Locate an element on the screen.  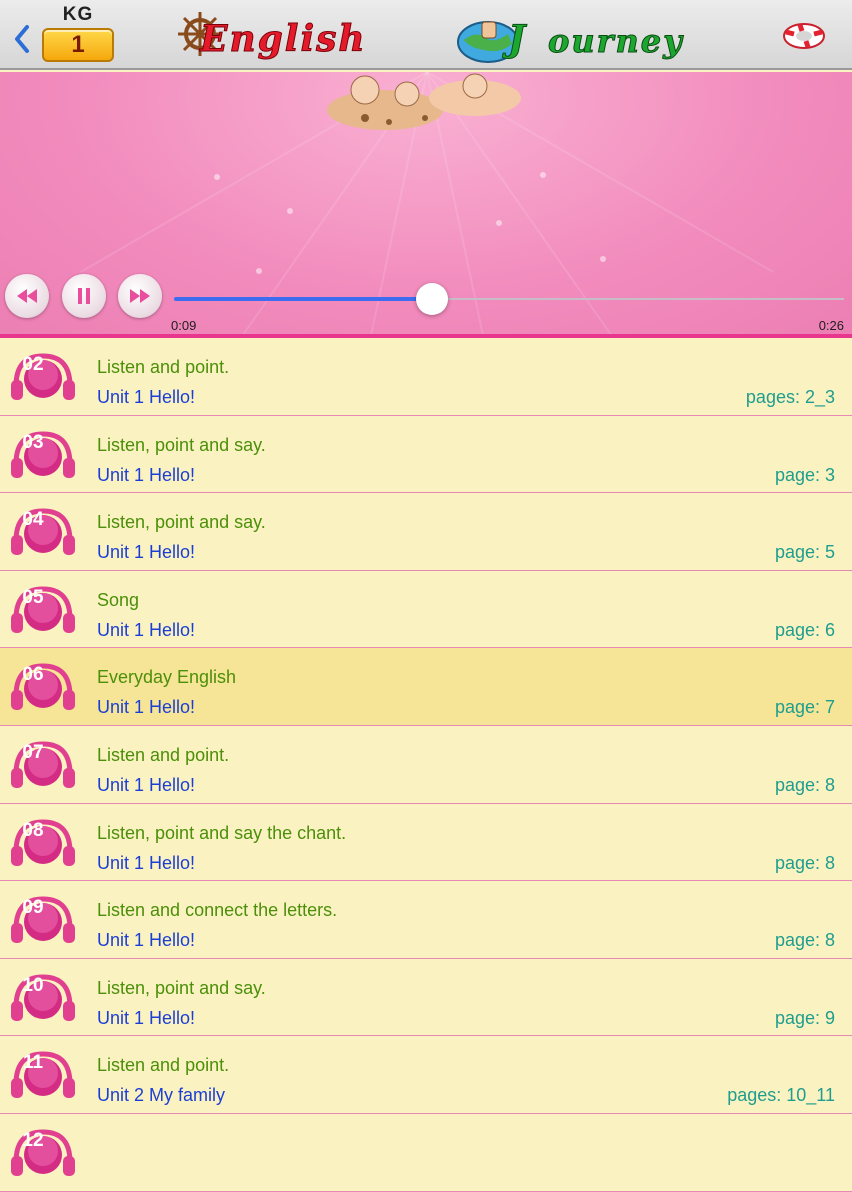
track-pages: page: 6 is located at coordinates (804, 629).